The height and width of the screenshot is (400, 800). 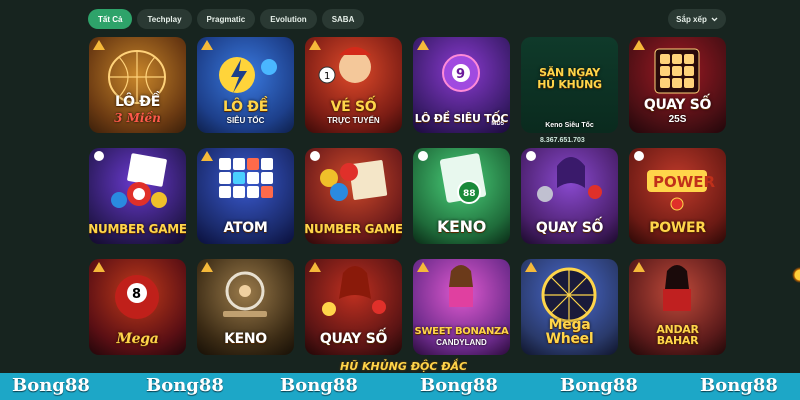 What do you see at coordinates (569, 196) in the screenshot?
I see `game-tile-quay-so-purple: QUAY SỐ` at bounding box center [569, 196].